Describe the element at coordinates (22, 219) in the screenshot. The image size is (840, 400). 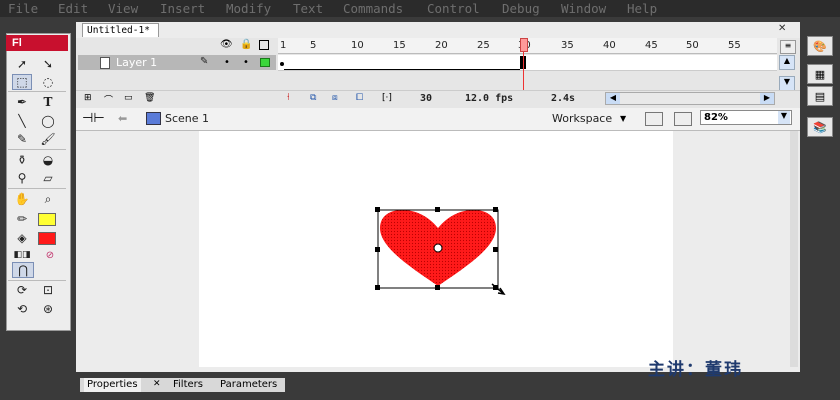
I see `stroke-color-icon: ✏` at that location.